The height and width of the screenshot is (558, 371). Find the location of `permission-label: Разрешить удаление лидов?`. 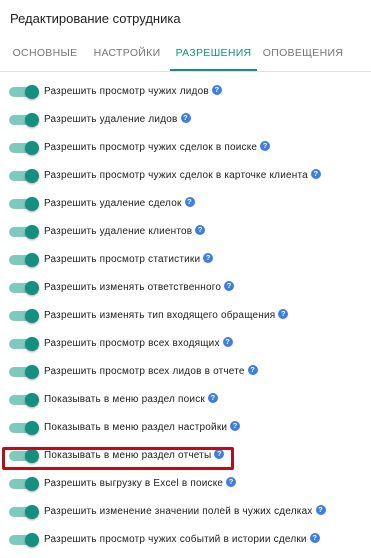

permission-label: Разрешить удаление лидов? is located at coordinates (117, 120).